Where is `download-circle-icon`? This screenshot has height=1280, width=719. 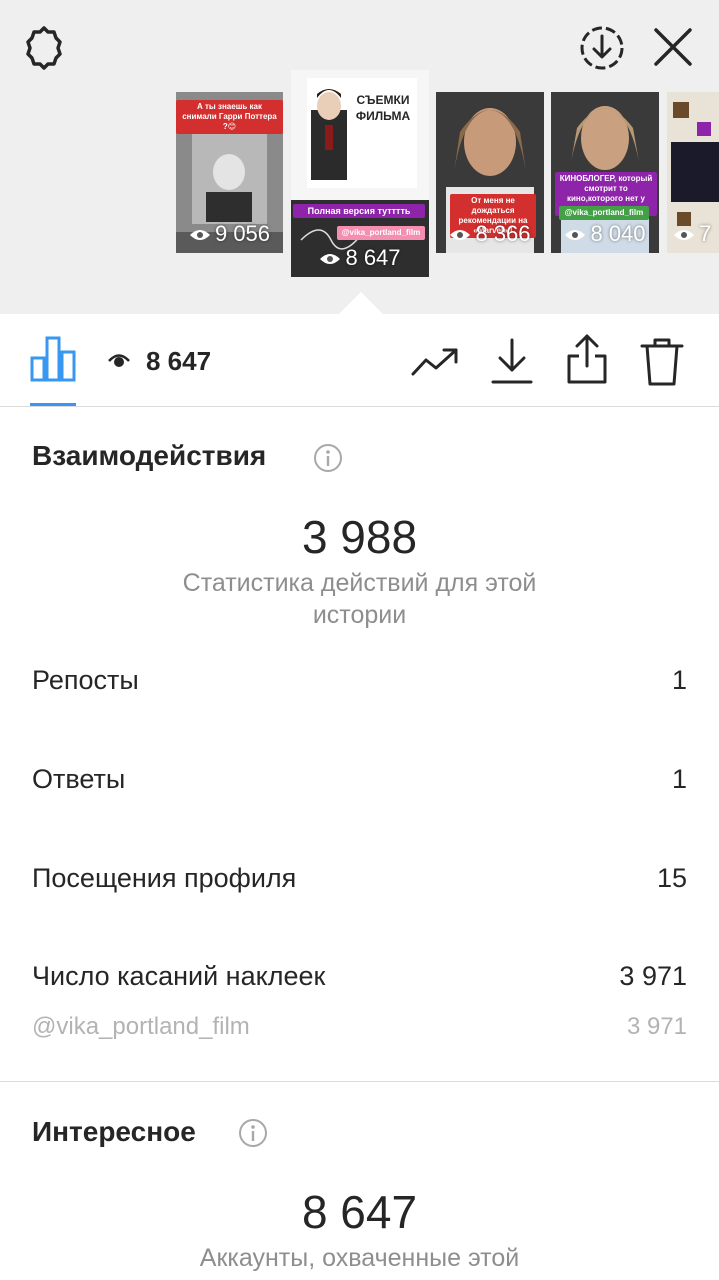 download-circle-icon is located at coordinates (602, 48).